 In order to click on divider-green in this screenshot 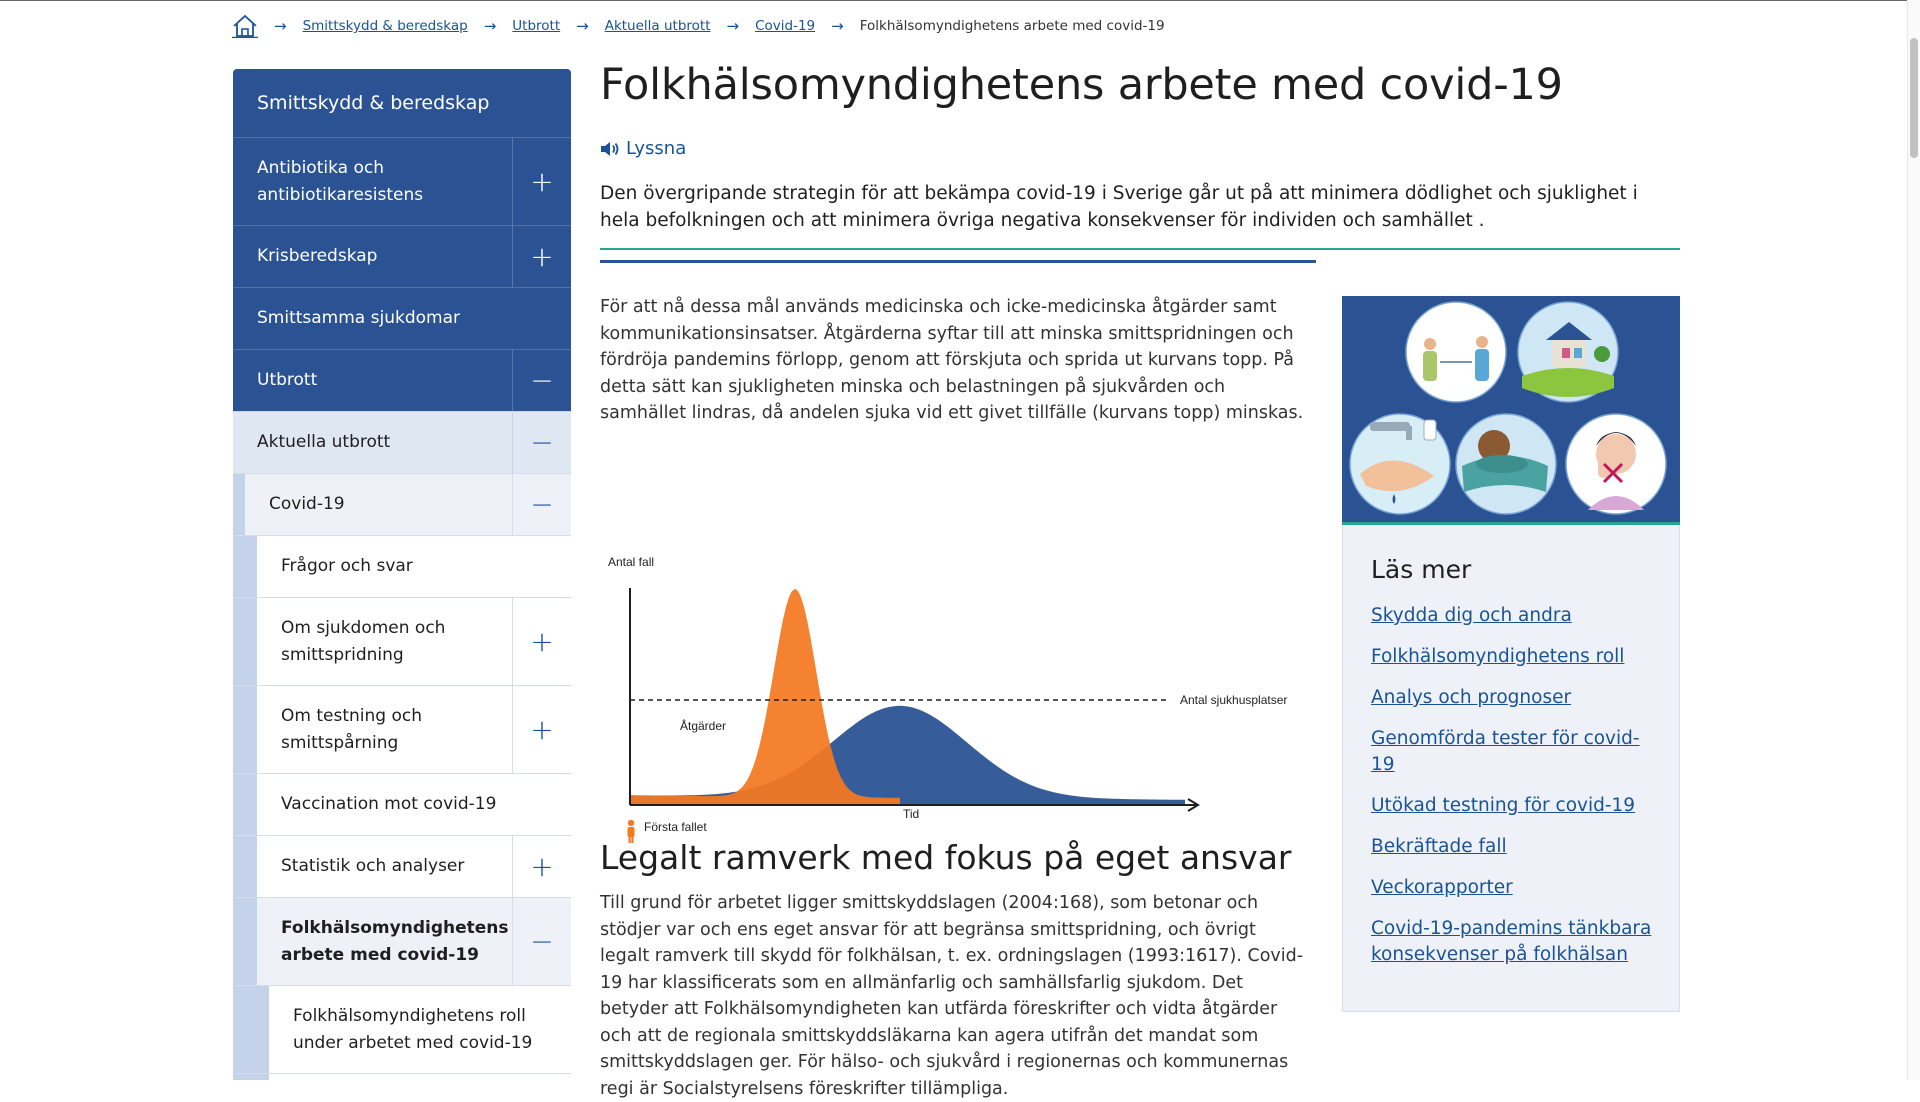, I will do `click(1140, 249)`.